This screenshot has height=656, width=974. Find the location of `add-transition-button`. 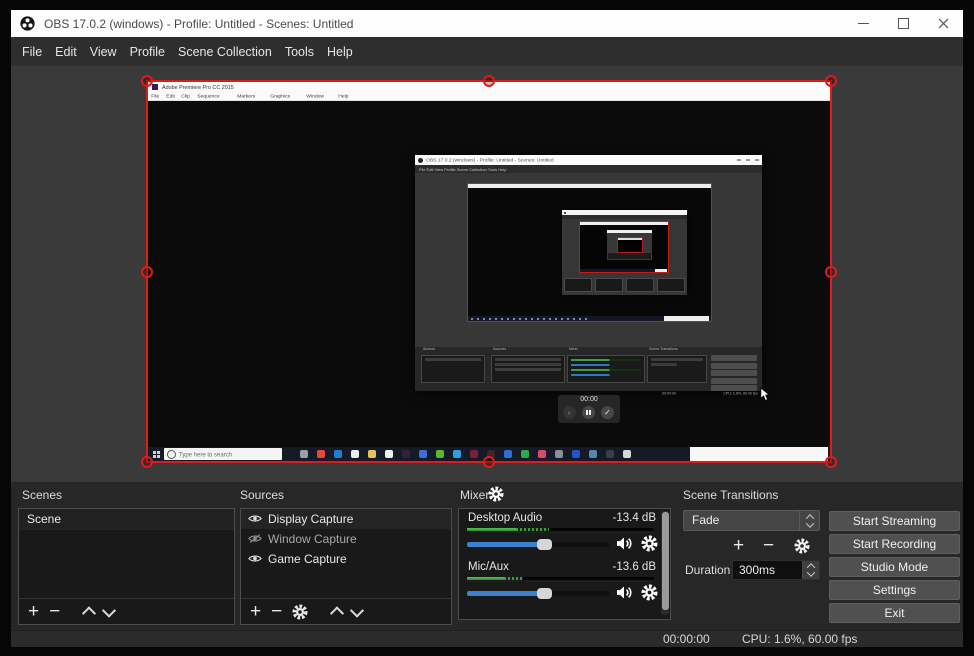

add-transition-button is located at coordinates (738, 546).